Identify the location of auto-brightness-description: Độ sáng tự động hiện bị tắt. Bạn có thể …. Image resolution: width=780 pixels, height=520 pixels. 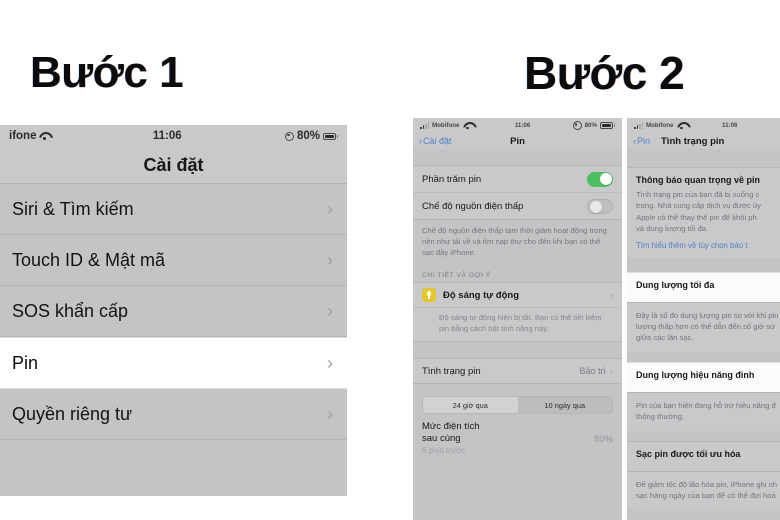
(517, 325).